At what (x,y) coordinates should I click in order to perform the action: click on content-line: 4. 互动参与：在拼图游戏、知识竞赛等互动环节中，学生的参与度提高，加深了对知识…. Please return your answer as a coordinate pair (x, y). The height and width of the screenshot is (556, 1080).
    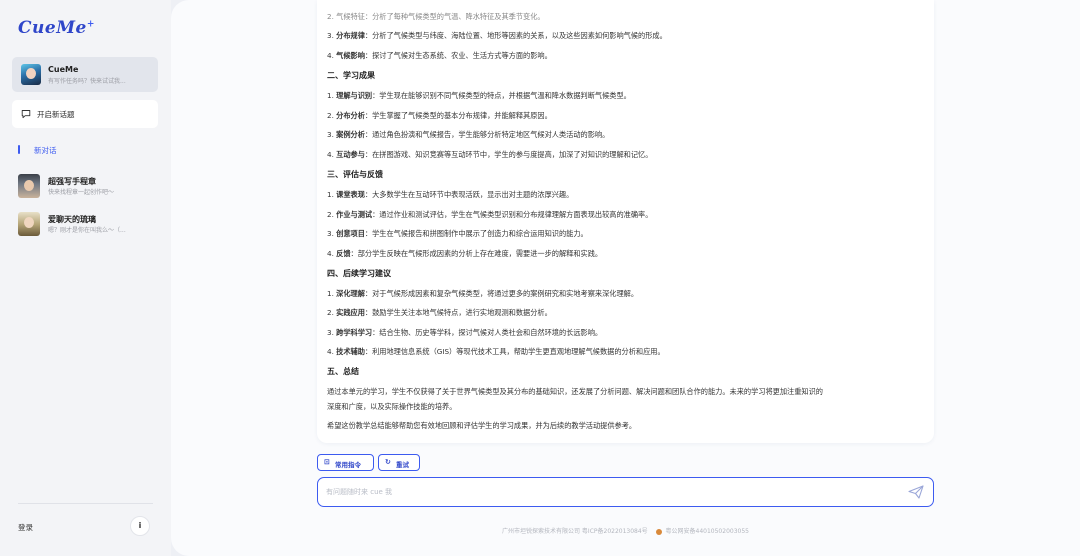
    Looking at the image, I should click on (490, 154).